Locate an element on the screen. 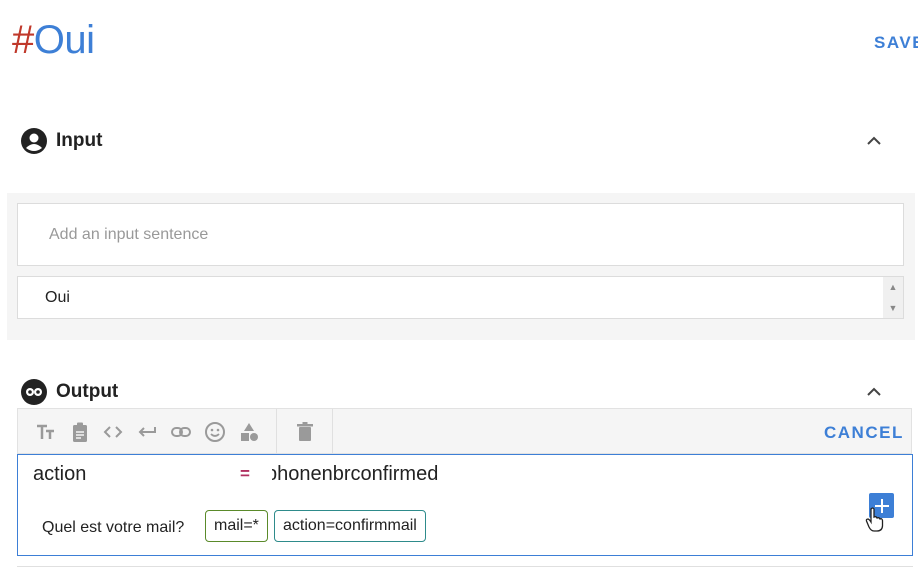 This screenshot has height=571, width=918. action-value: phonenbrconfirmed is located at coordinates (355, 474).